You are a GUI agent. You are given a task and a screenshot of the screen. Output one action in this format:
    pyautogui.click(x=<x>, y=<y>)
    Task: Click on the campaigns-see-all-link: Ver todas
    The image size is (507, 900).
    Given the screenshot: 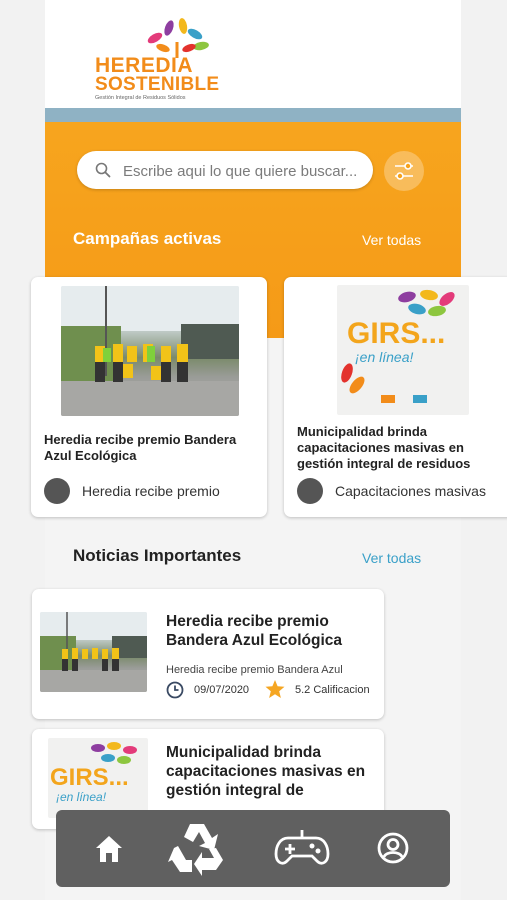 What is the action you would take?
    pyautogui.click(x=391, y=240)
    